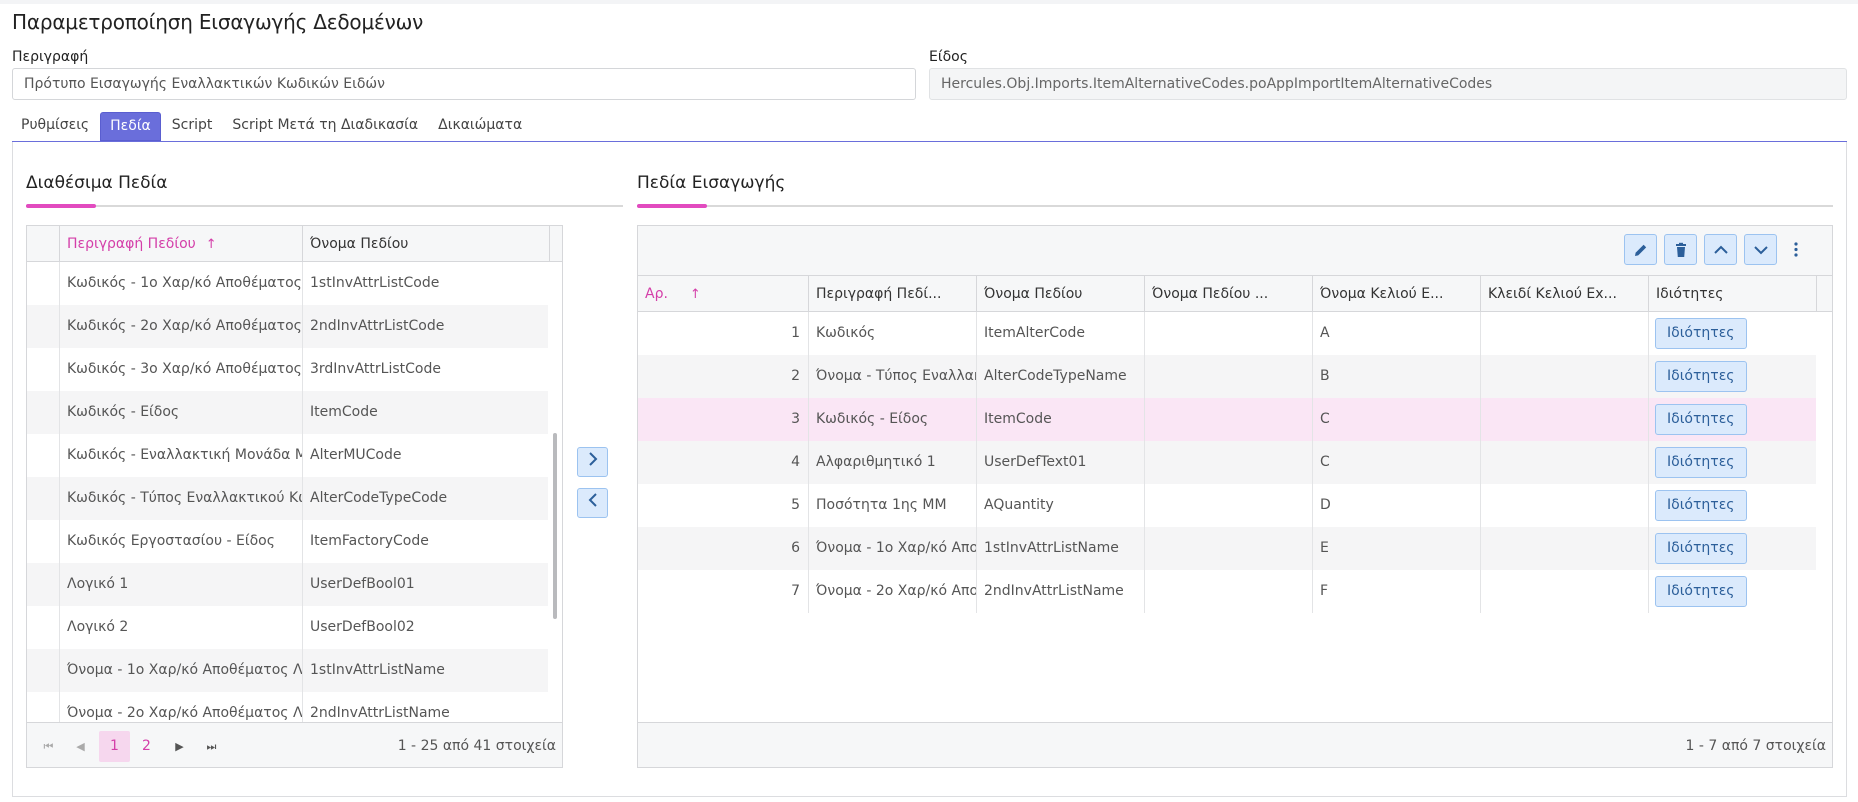 This screenshot has width=1858, height=802. Describe the element at coordinates (1396, 333) in the screenshot. I see `cell-name-cell: A` at that location.